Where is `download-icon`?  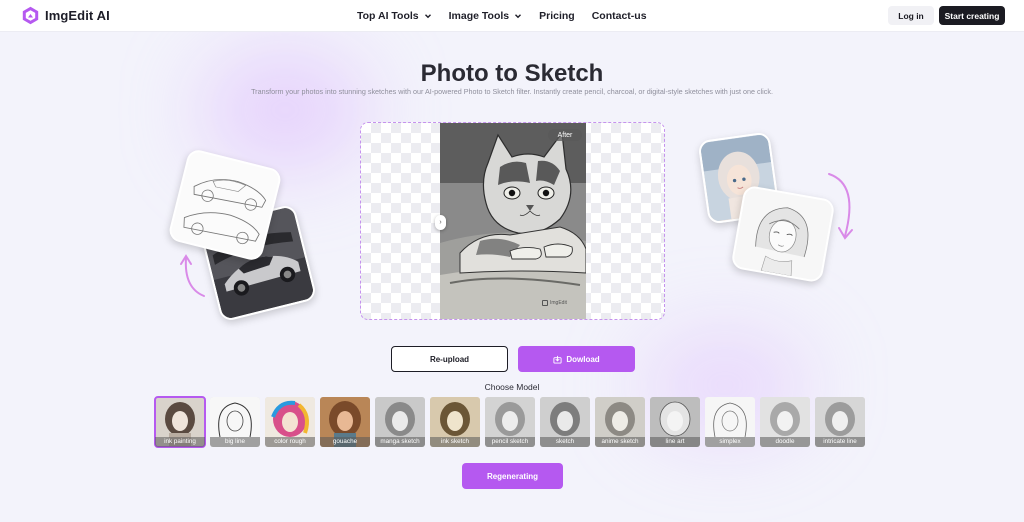 download-icon is located at coordinates (557, 359).